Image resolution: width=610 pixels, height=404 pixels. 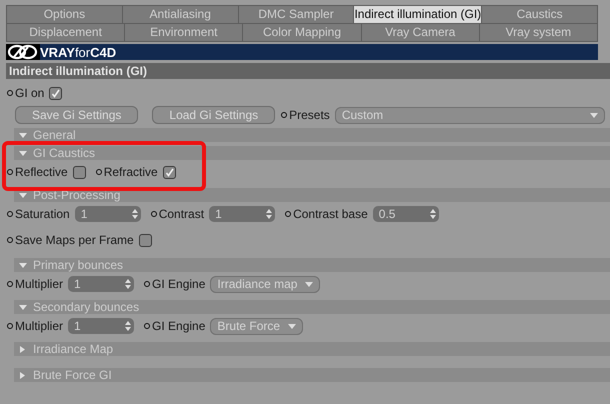 I want to click on panel-title: Indirect illumination (GI), so click(x=308, y=71).